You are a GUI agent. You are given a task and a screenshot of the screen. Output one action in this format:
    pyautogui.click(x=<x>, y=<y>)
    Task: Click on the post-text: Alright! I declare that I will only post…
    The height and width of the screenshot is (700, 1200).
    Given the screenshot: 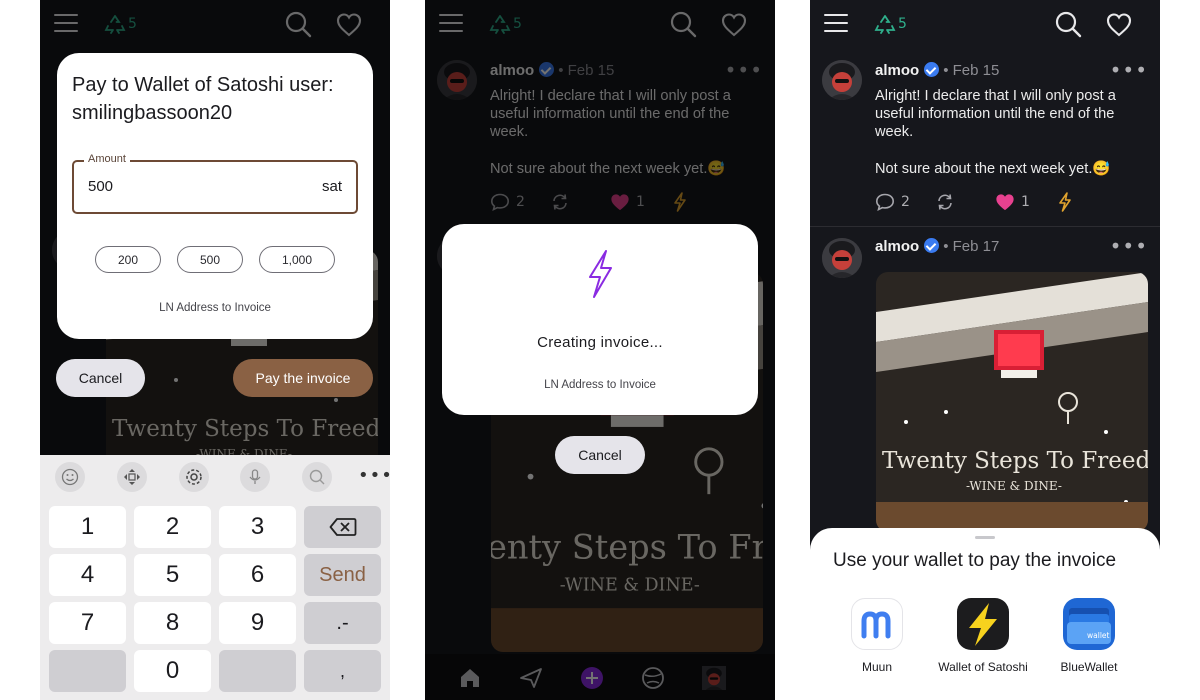 What is the action you would take?
    pyautogui.click(x=995, y=132)
    